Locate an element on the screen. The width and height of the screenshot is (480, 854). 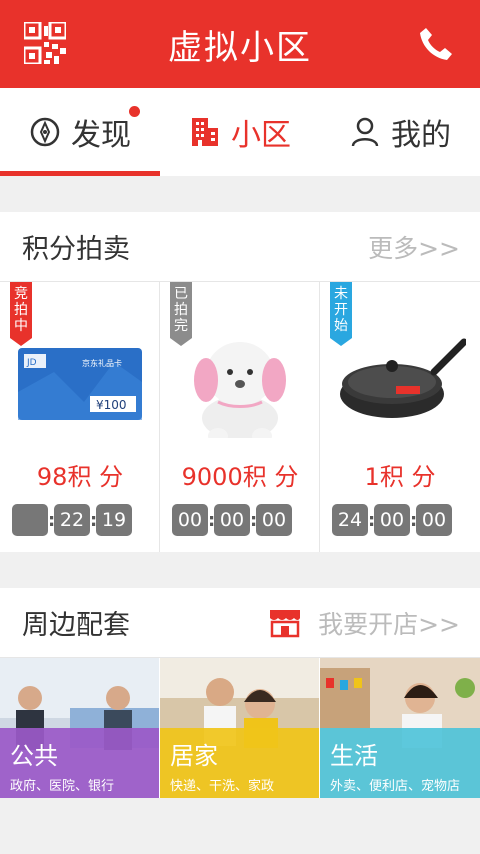
card-brand: JD is located at coordinates (31, 363).